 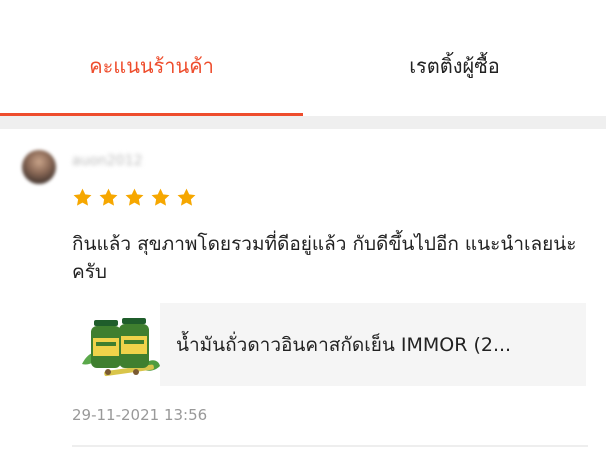 I want to click on top-strip, so click(x=303, y=8).